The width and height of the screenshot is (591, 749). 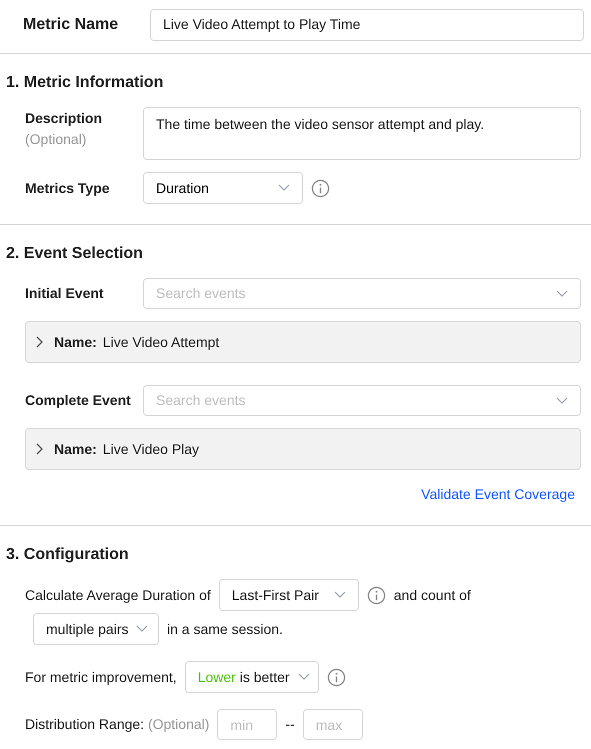 What do you see at coordinates (64, 118) in the screenshot?
I see `field-label: Description` at bounding box center [64, 118].